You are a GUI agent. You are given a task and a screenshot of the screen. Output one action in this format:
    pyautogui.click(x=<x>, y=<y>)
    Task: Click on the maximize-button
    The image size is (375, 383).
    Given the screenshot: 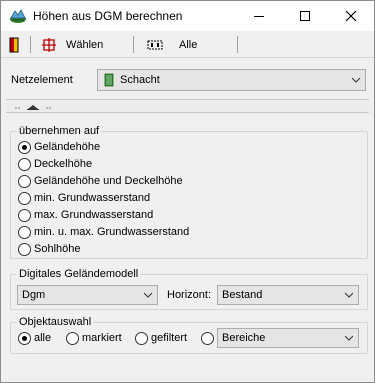 What is the action you would take?
    pyautogui.click(x=305, y=16)
    